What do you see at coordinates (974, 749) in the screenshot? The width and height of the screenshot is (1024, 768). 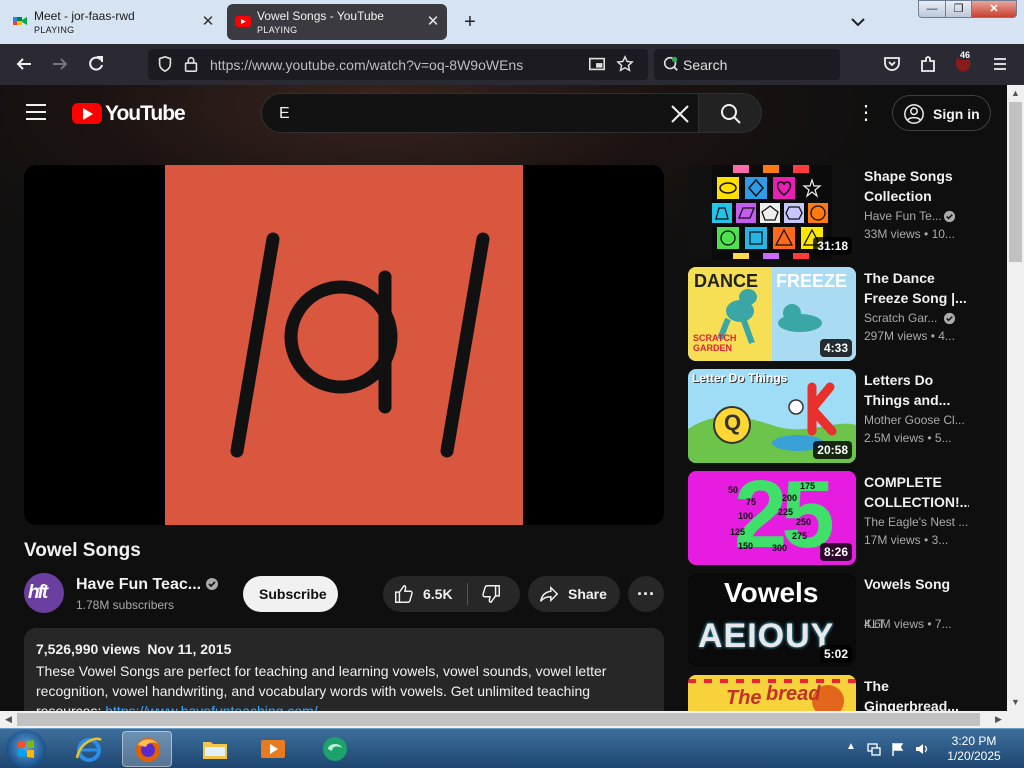 I see `taskbar-clock: 3:20 PM 1/20/2025` at bounding box center [974, 749].